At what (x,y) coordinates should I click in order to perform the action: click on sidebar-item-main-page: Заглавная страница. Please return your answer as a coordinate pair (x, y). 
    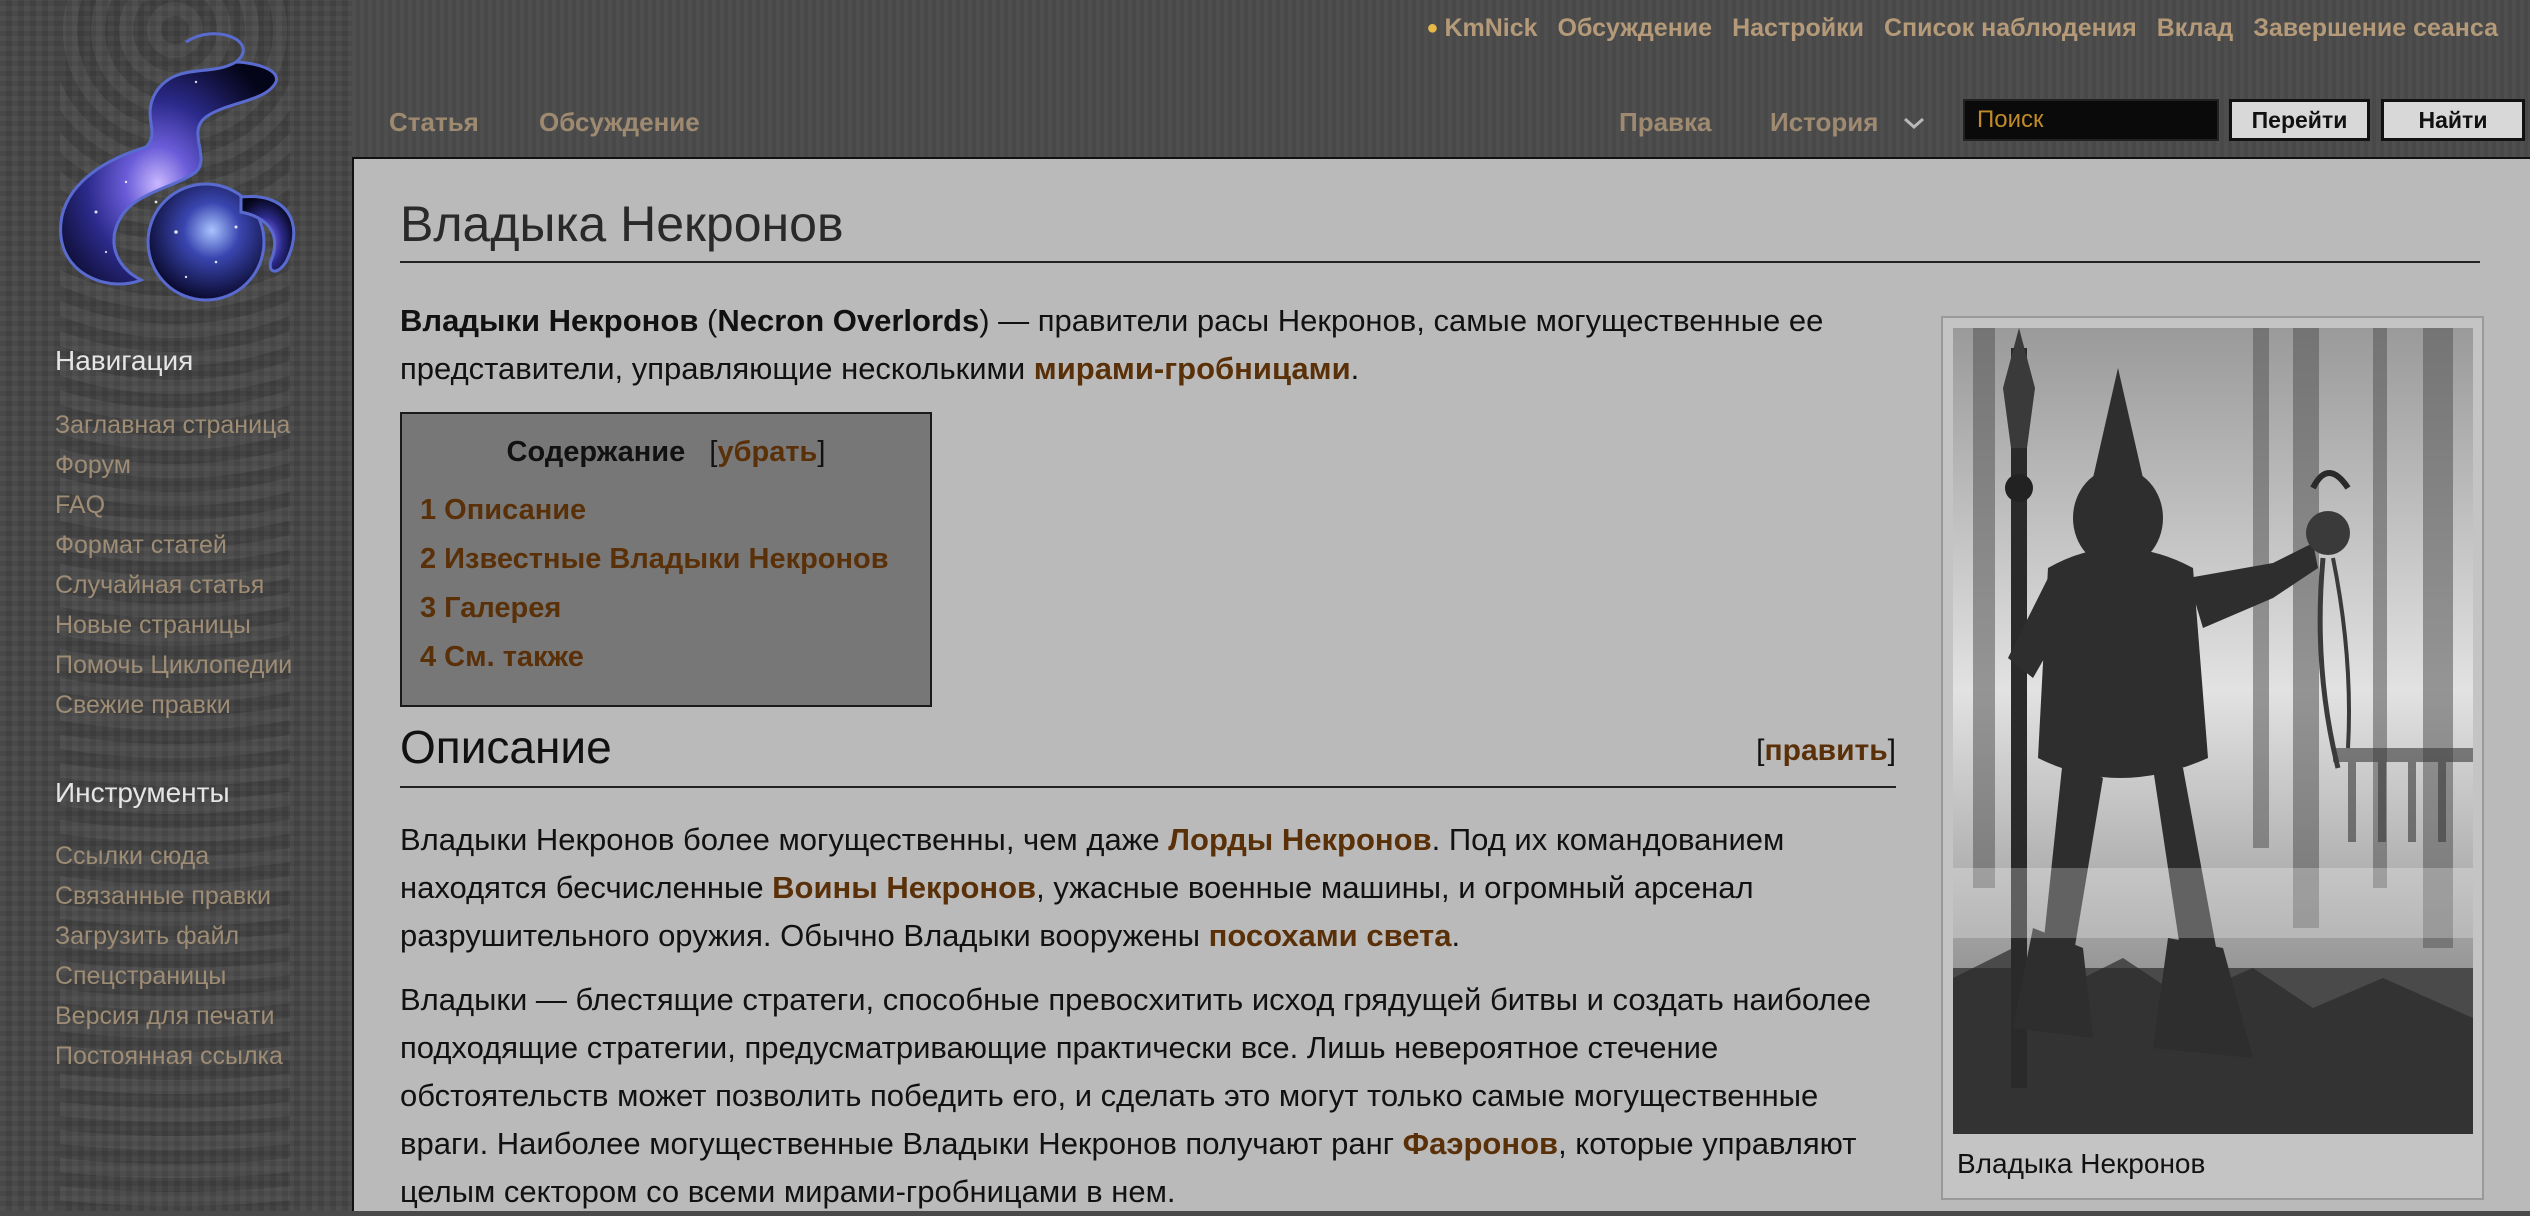
    Looking at the image, I should click on (172, 425).